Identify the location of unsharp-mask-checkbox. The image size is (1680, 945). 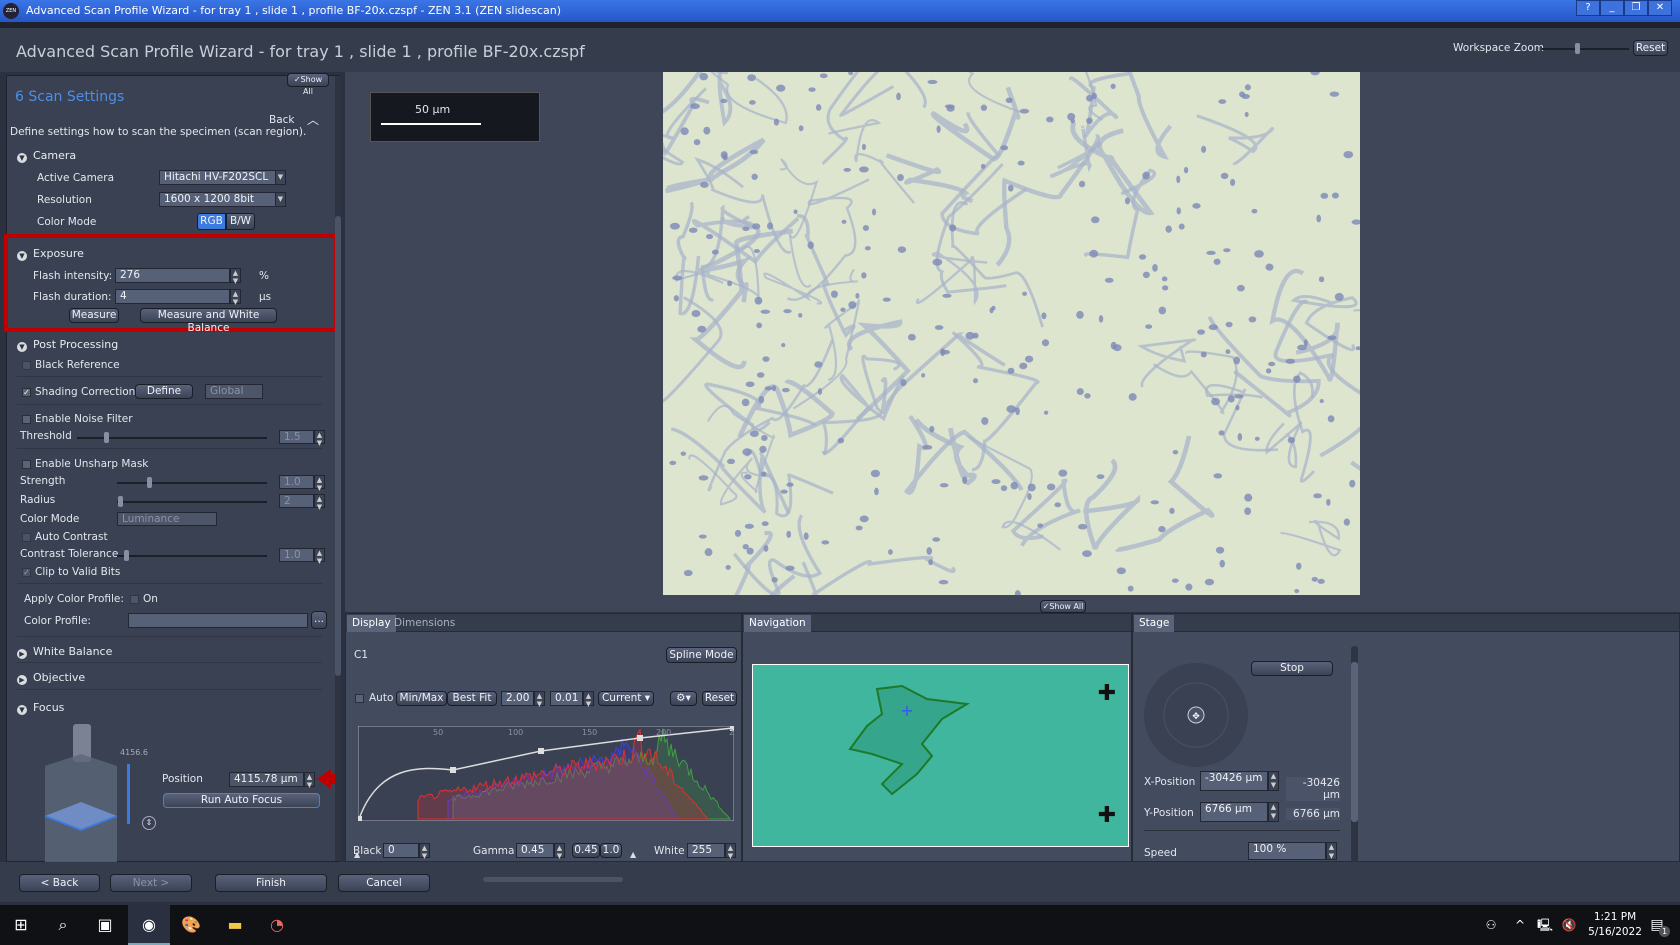
(26, 464).